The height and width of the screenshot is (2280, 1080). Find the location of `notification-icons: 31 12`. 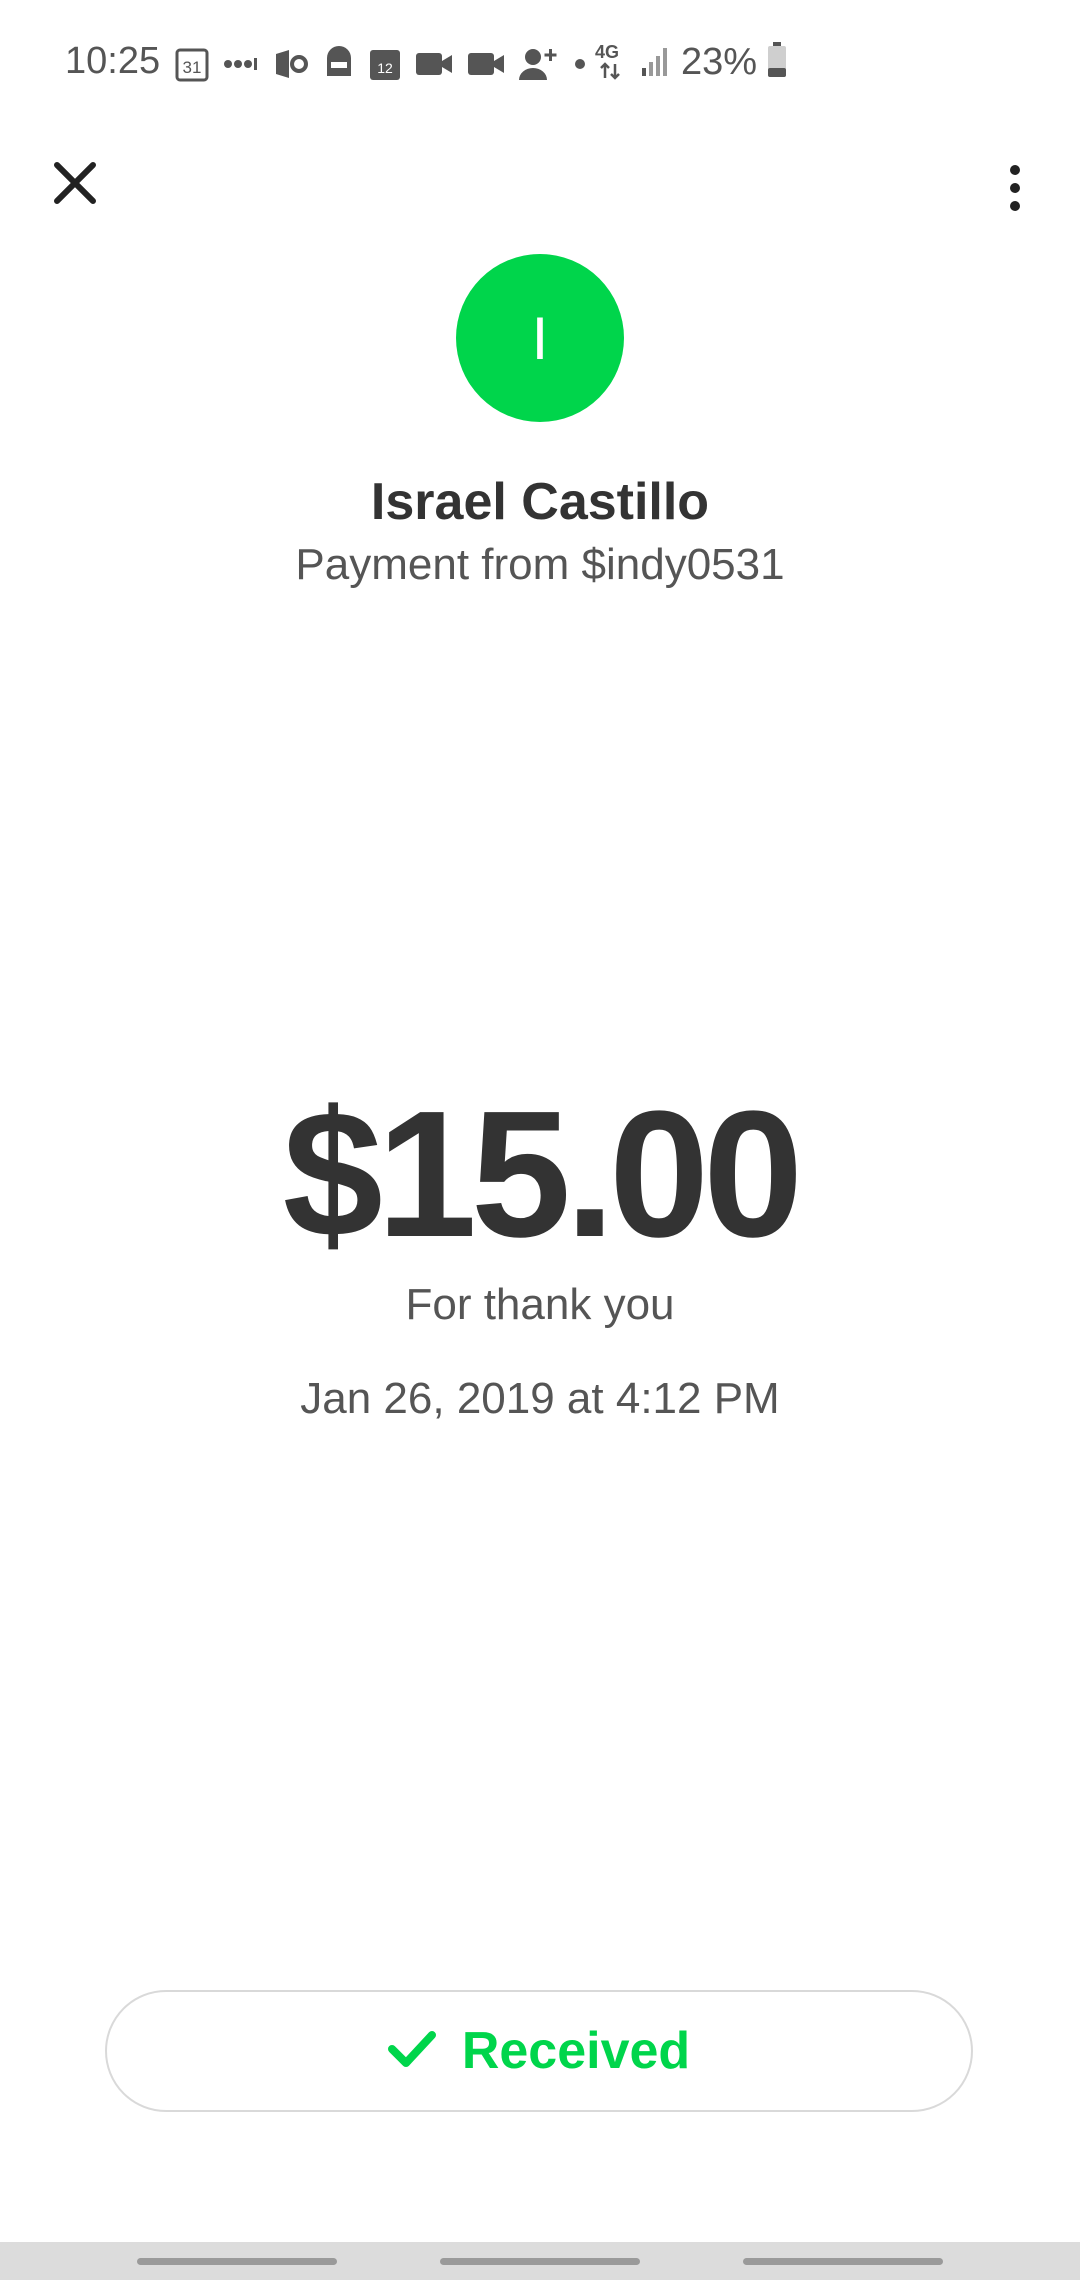

notification-icons: 31 12 is located at coordinates (381, 64).